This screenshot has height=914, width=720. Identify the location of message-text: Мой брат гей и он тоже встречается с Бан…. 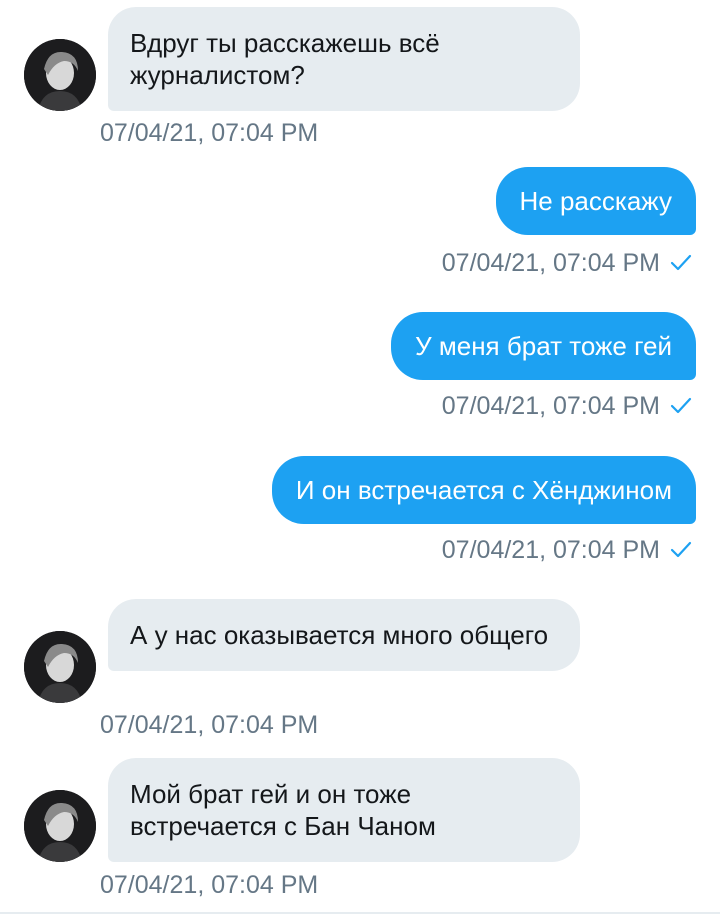
(283, 810).